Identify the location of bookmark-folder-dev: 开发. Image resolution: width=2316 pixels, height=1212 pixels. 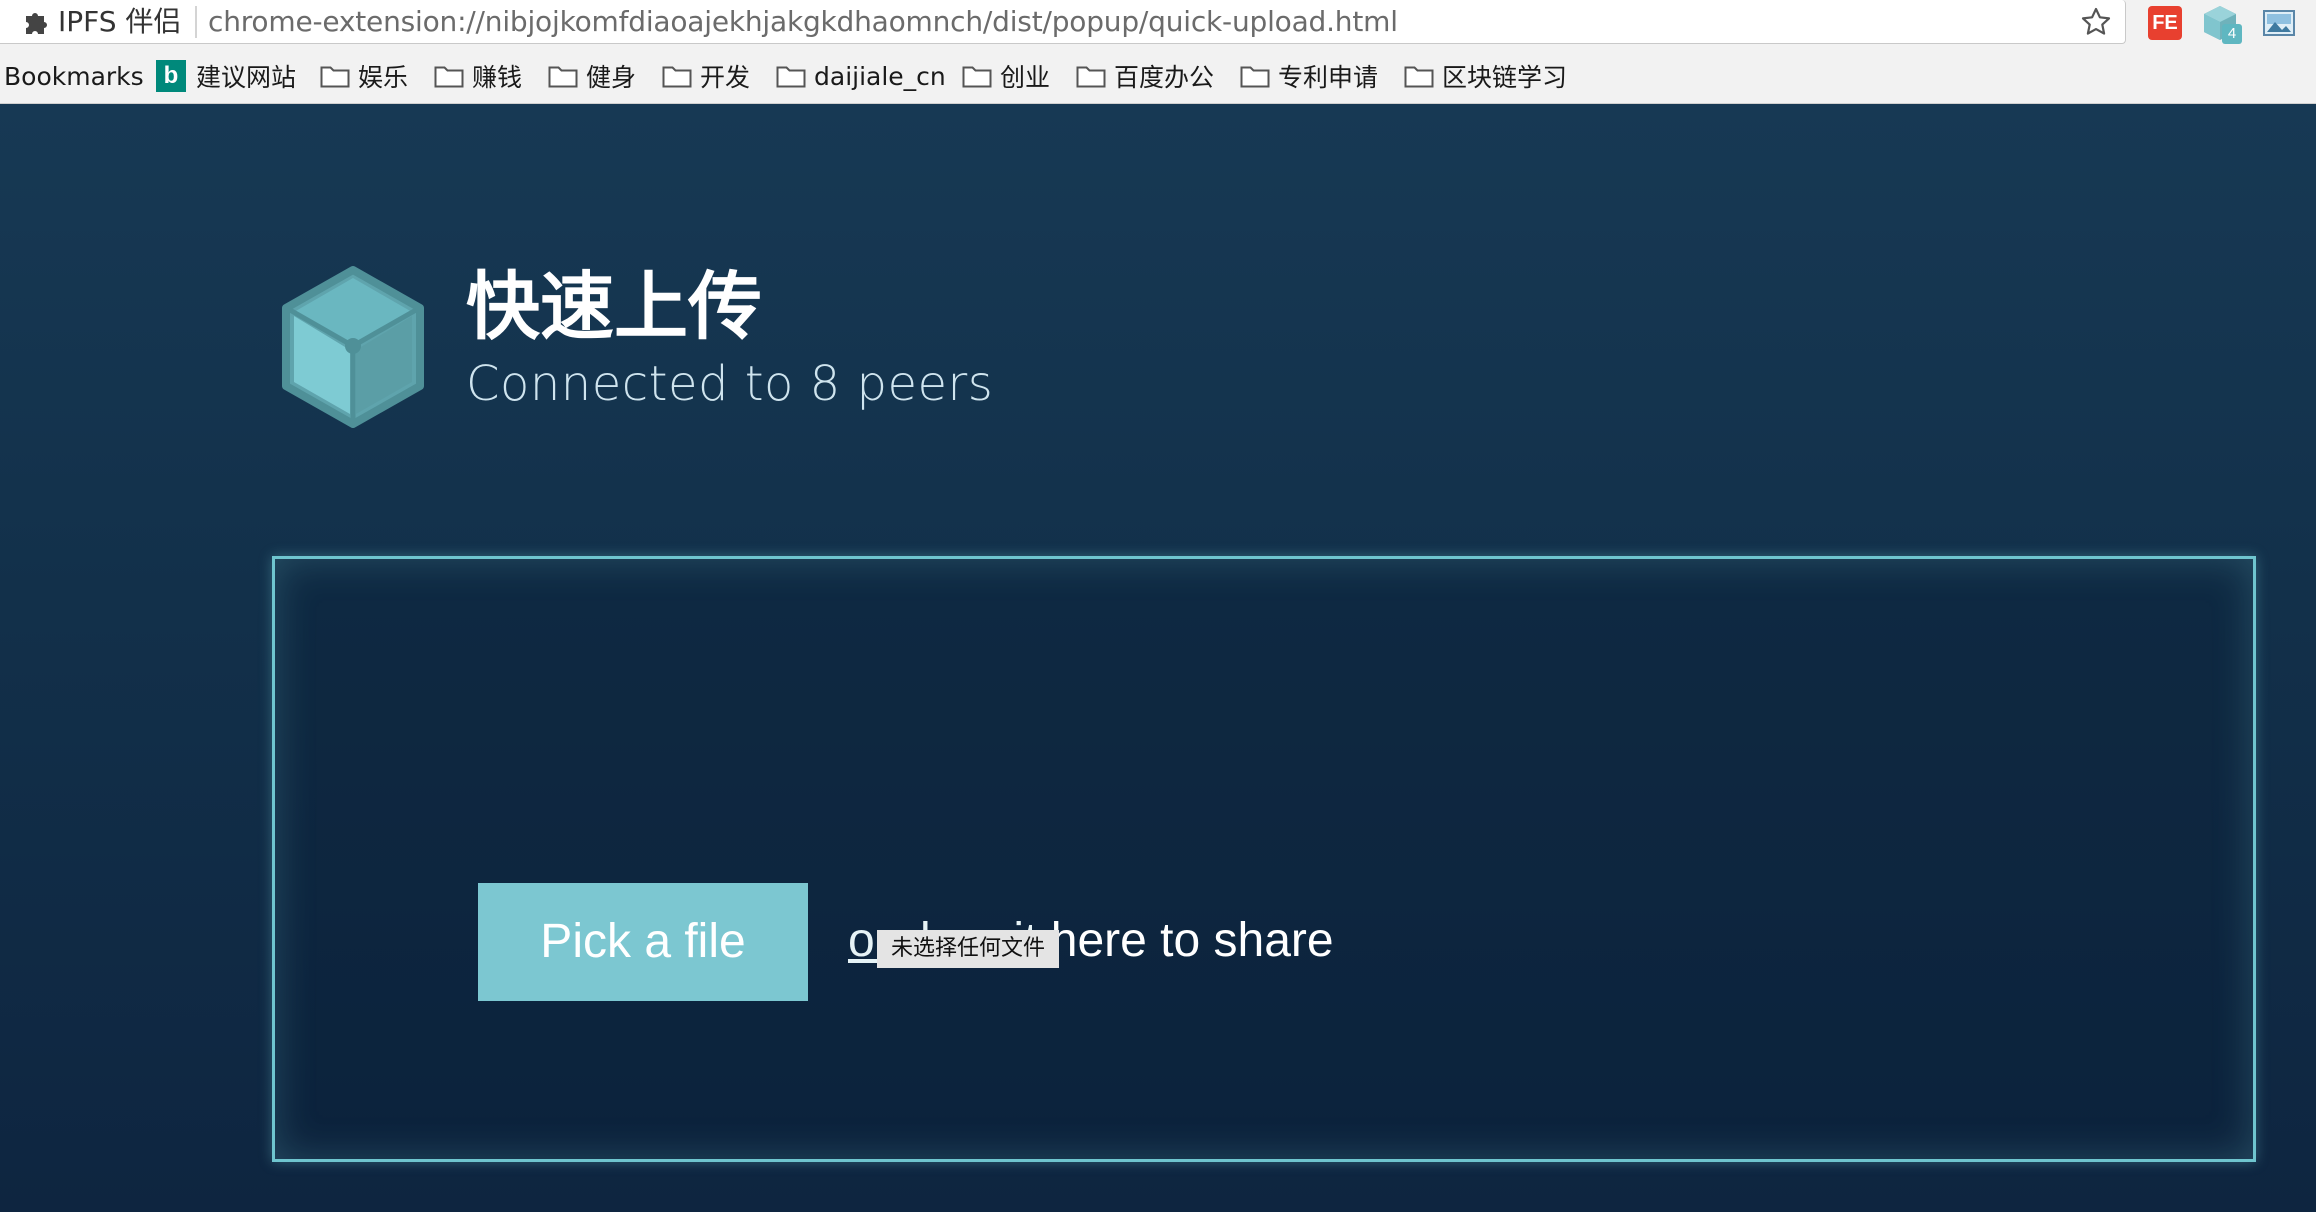
(706, 76).